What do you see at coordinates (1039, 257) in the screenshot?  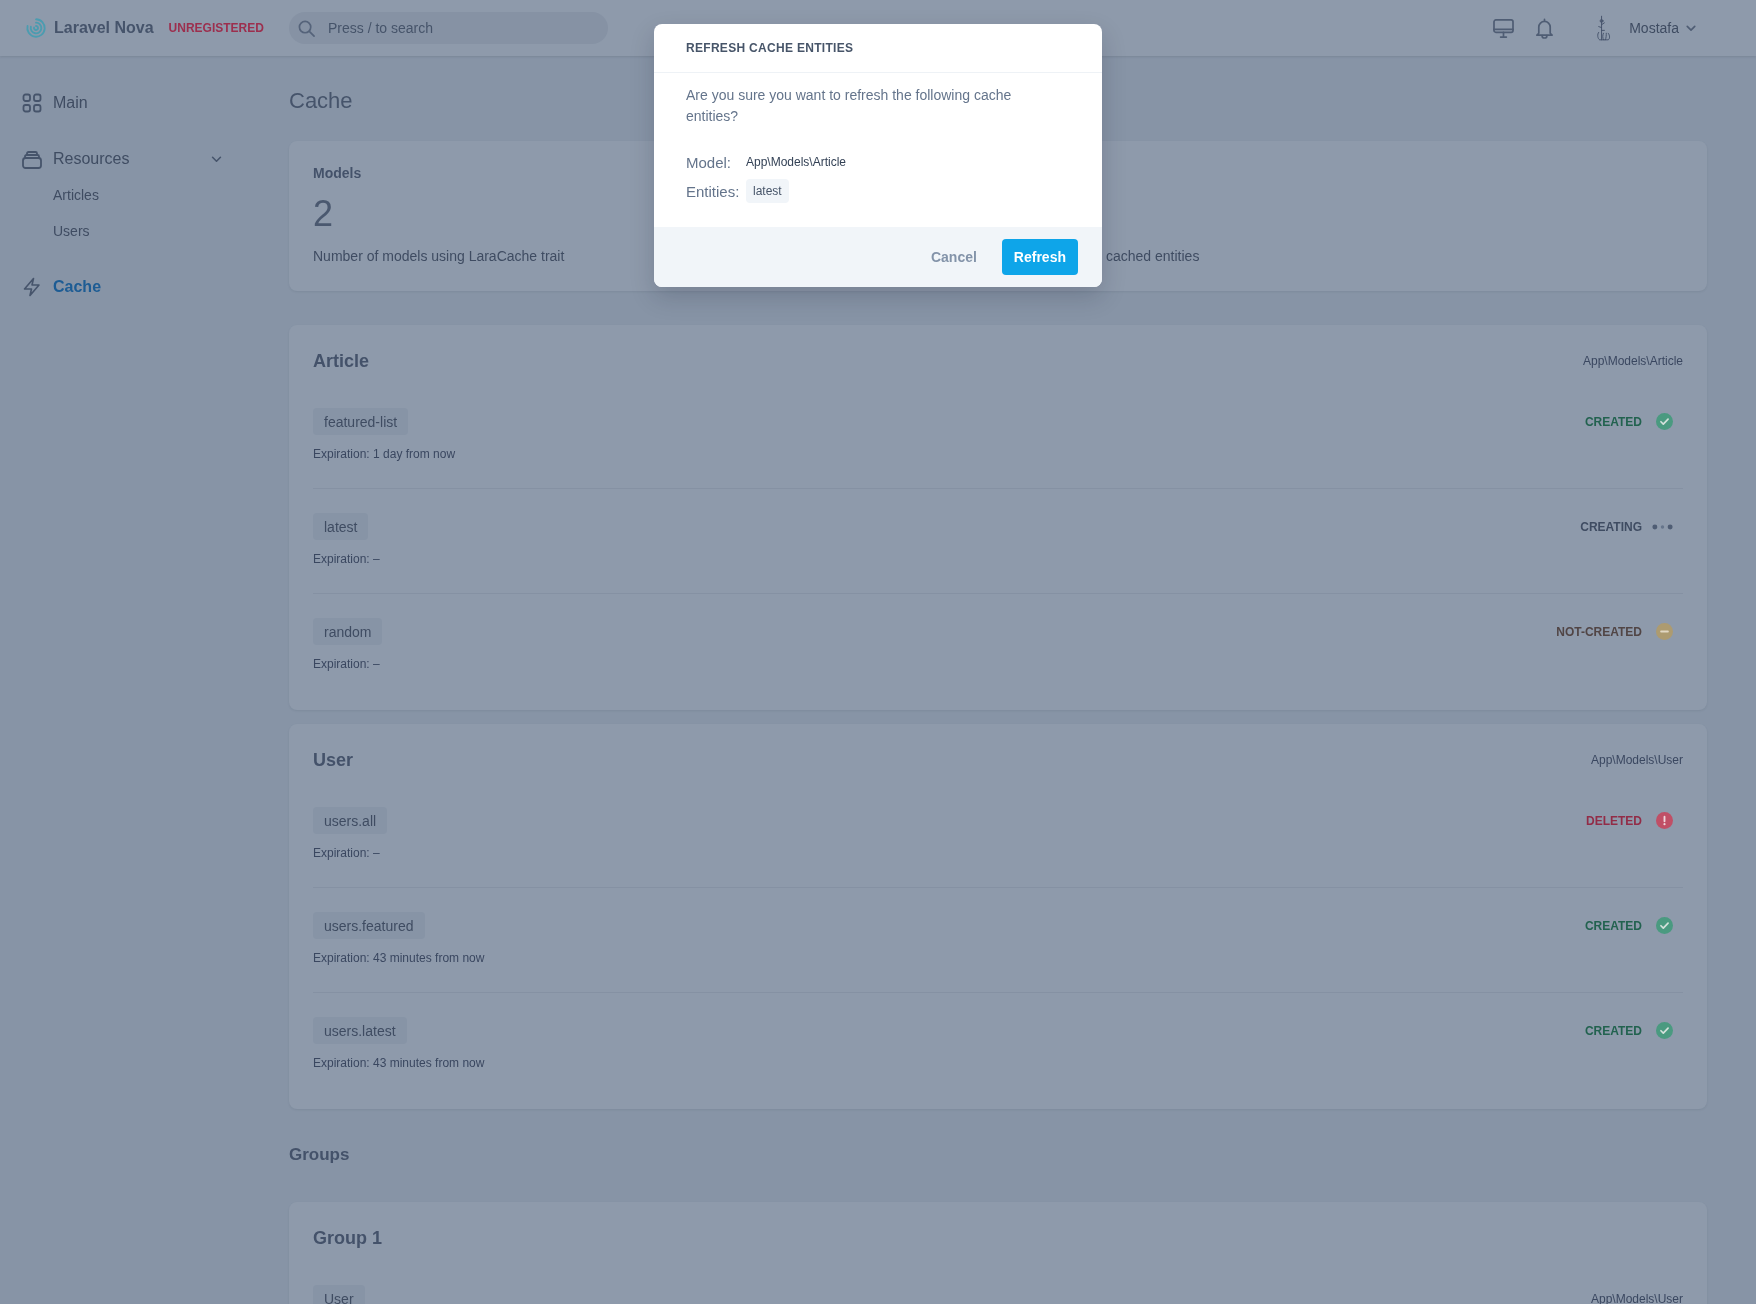 I see `refresh-button: Refresh` at bounding box center [1039, 257].